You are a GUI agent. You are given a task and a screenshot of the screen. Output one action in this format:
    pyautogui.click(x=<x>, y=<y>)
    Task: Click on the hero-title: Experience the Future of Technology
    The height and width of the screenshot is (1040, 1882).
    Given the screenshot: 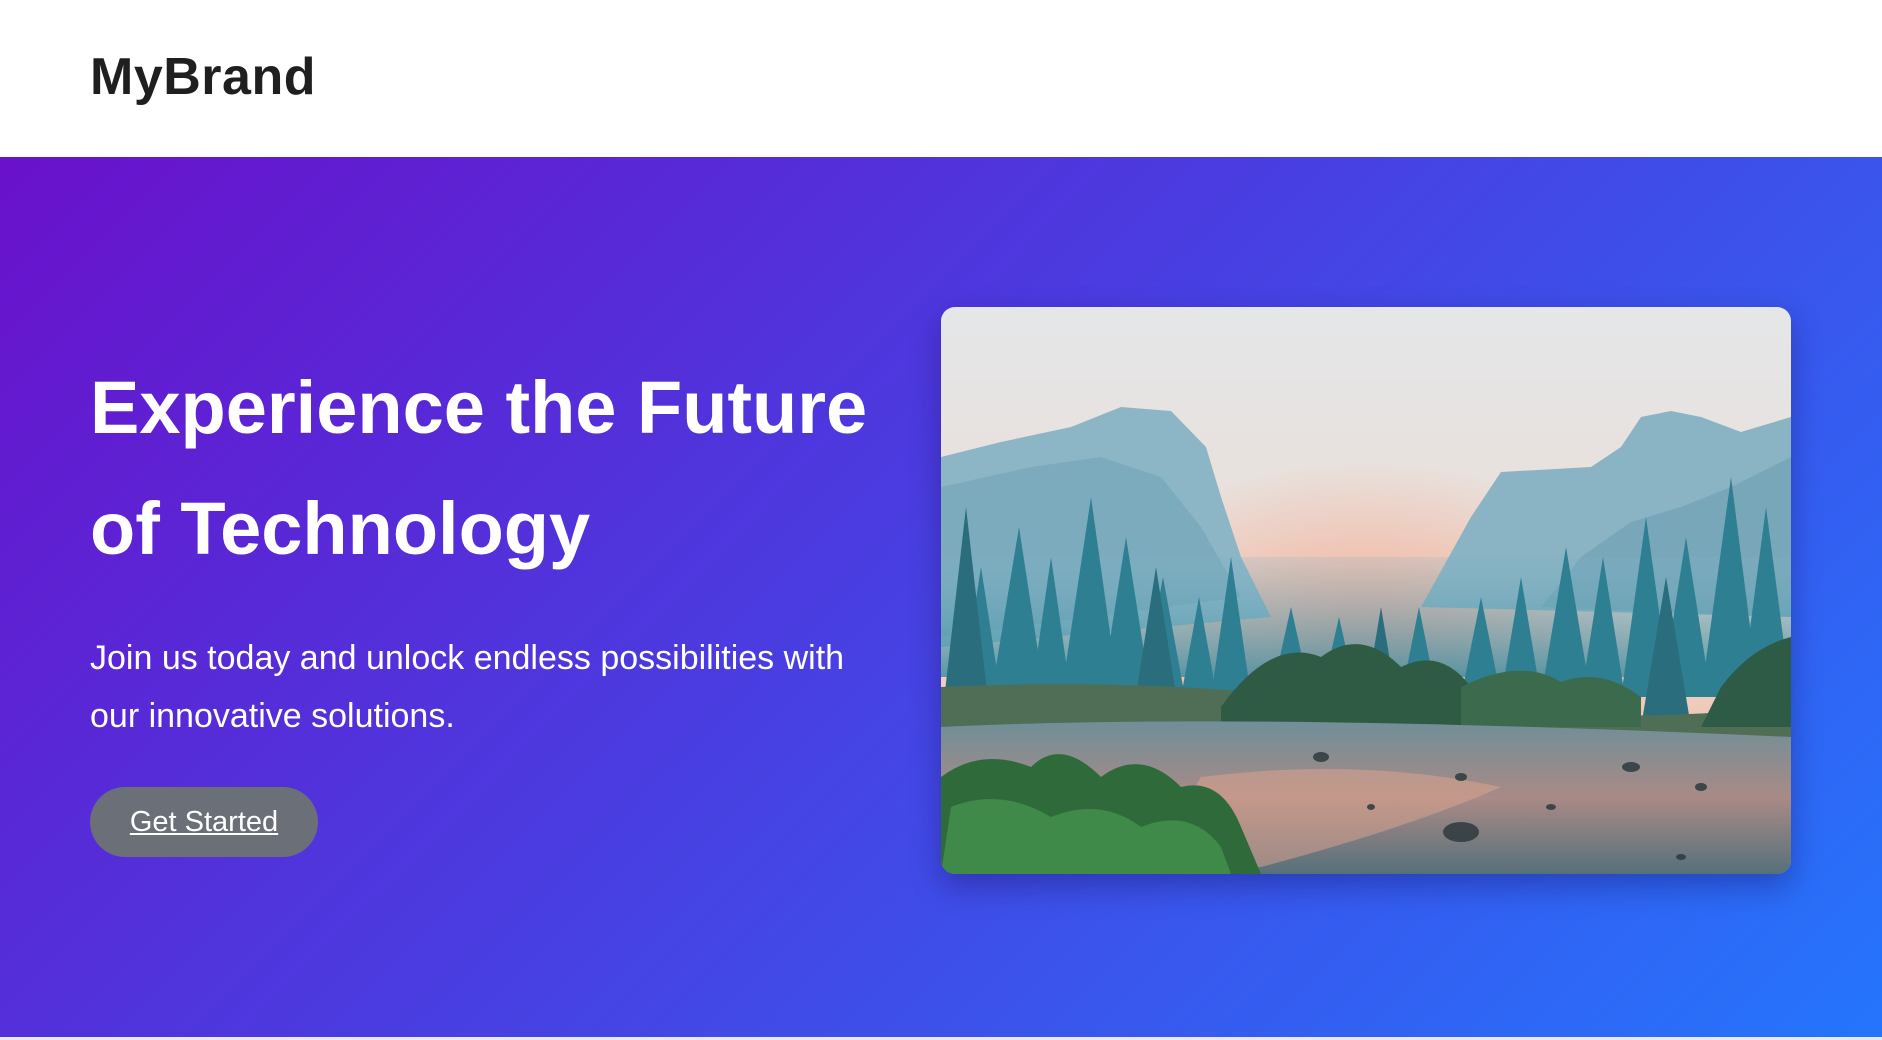 What is the action you would take?
    pyautogui.click(x=505, y=468)
    